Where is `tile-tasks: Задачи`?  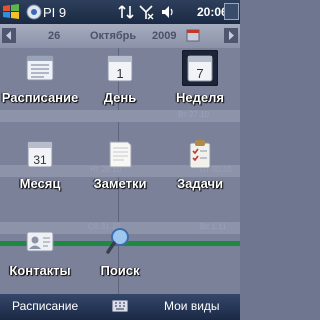 tile-tasks: Задачи is located at coordinates (200, 168).